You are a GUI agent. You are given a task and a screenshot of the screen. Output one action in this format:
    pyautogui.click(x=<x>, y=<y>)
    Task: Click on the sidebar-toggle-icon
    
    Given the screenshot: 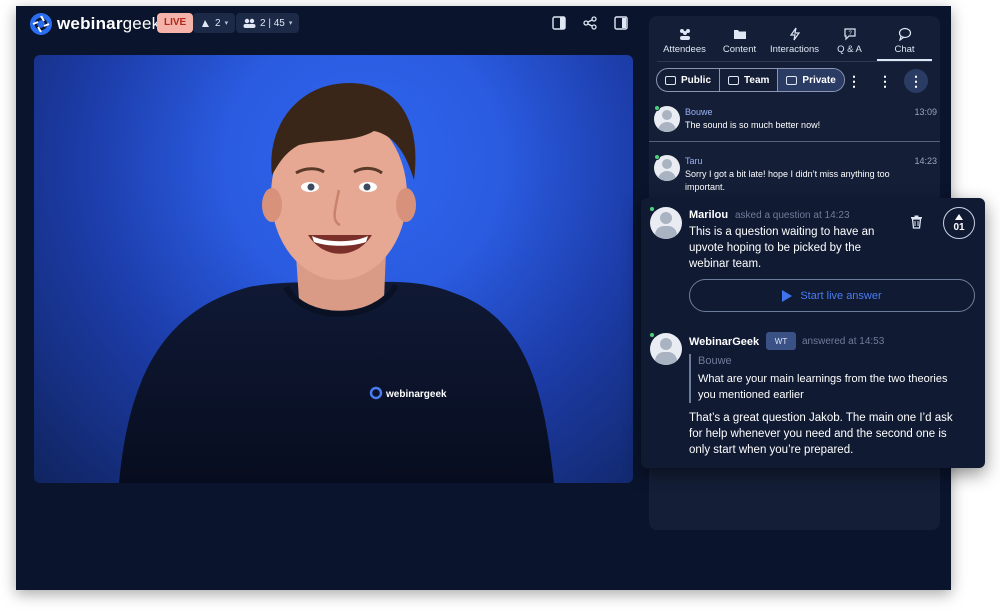 What is the action you would take?
    pyautogui.click(x=621, y=23)
    